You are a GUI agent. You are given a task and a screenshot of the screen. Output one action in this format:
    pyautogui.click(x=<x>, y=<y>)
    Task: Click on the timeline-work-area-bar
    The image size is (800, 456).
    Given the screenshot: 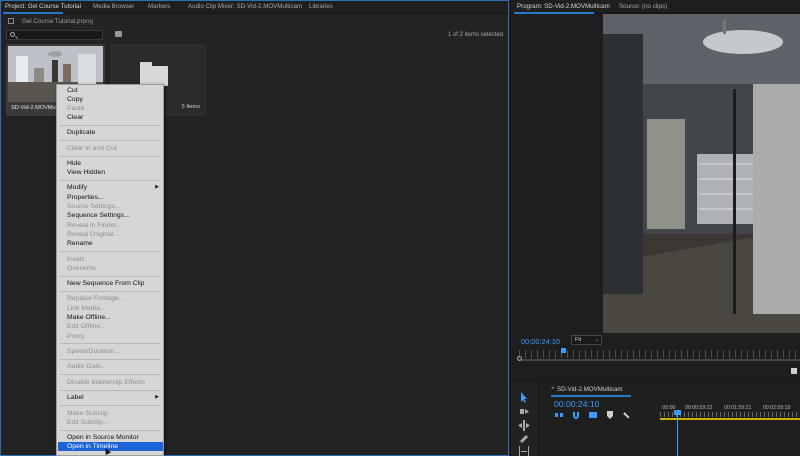 What is the action you would take?
    pyautogui.click(x=730, y=419)
    